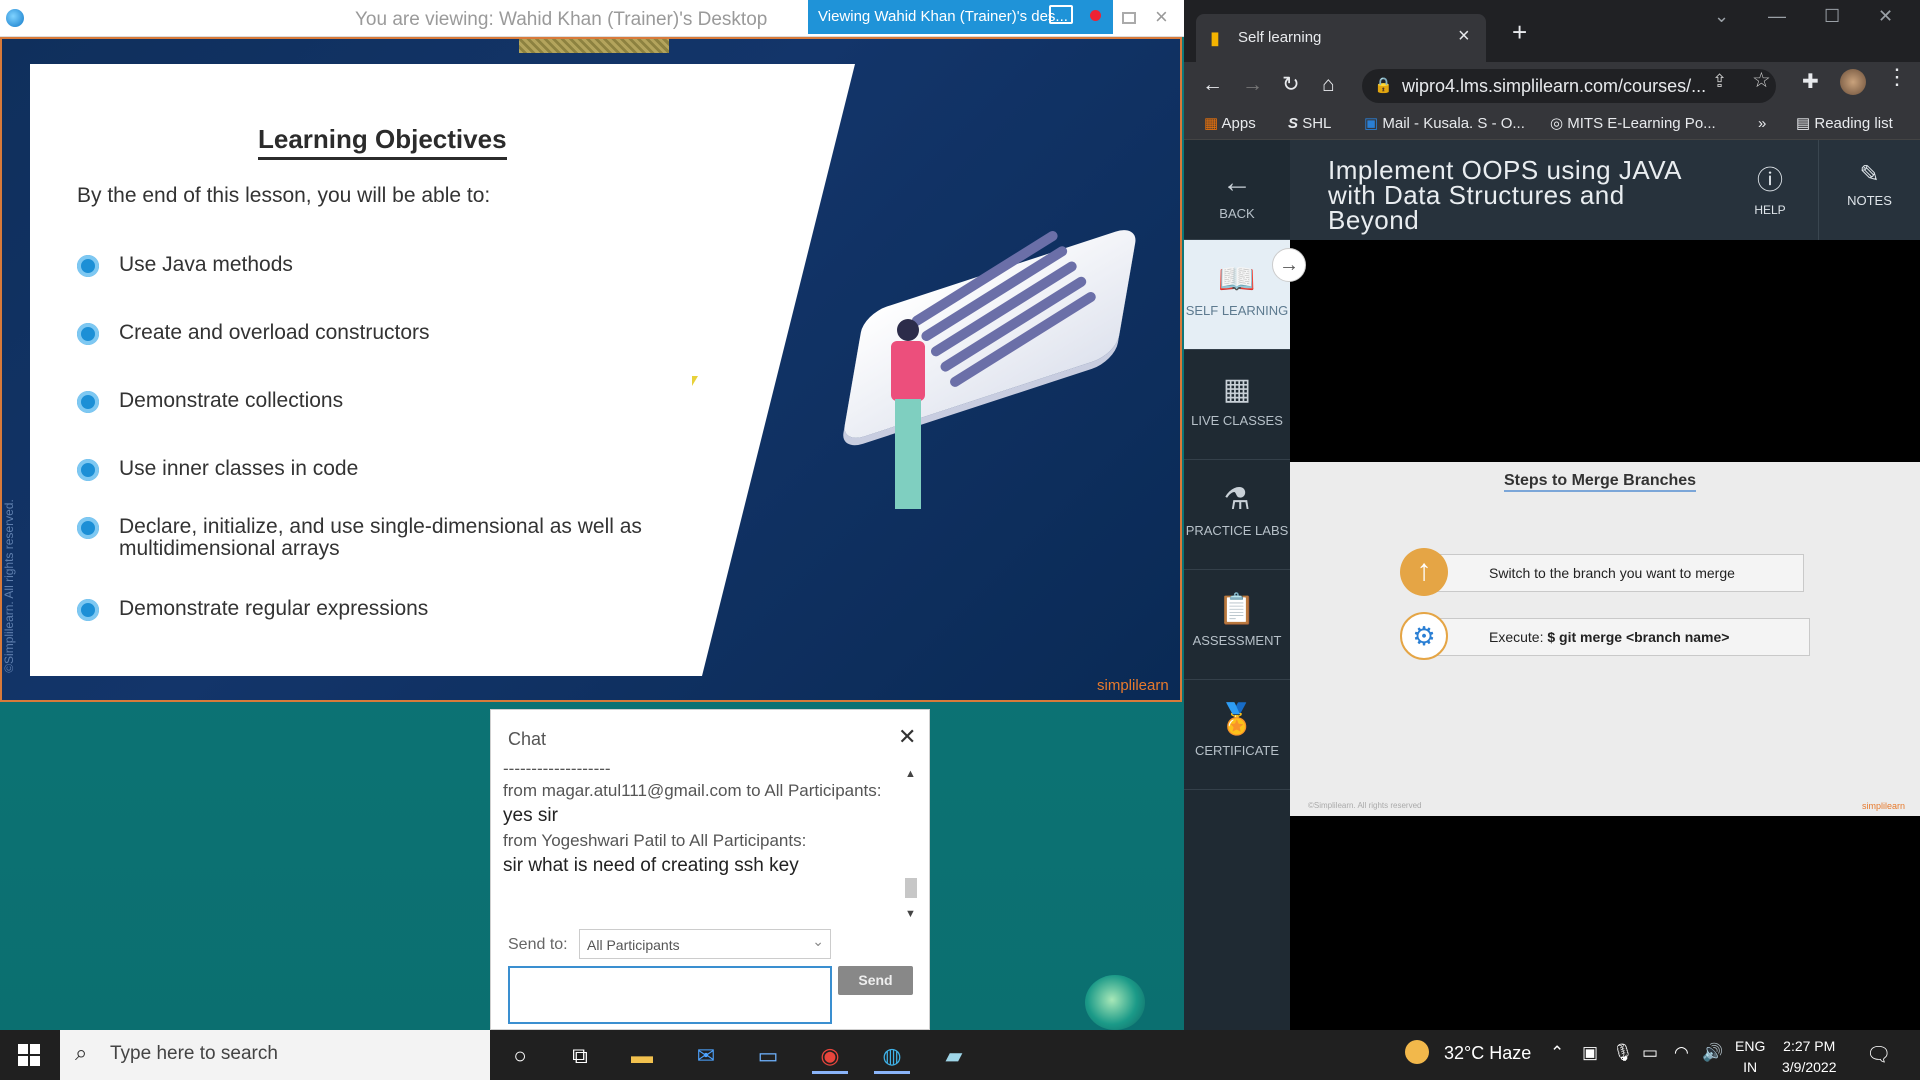 Image resolution: width=1920 pixels, height=1080 pixels. Describe the element at coordinates (1897, 77) in the screenshot. I see `menu-icon: ⋮` at that location.